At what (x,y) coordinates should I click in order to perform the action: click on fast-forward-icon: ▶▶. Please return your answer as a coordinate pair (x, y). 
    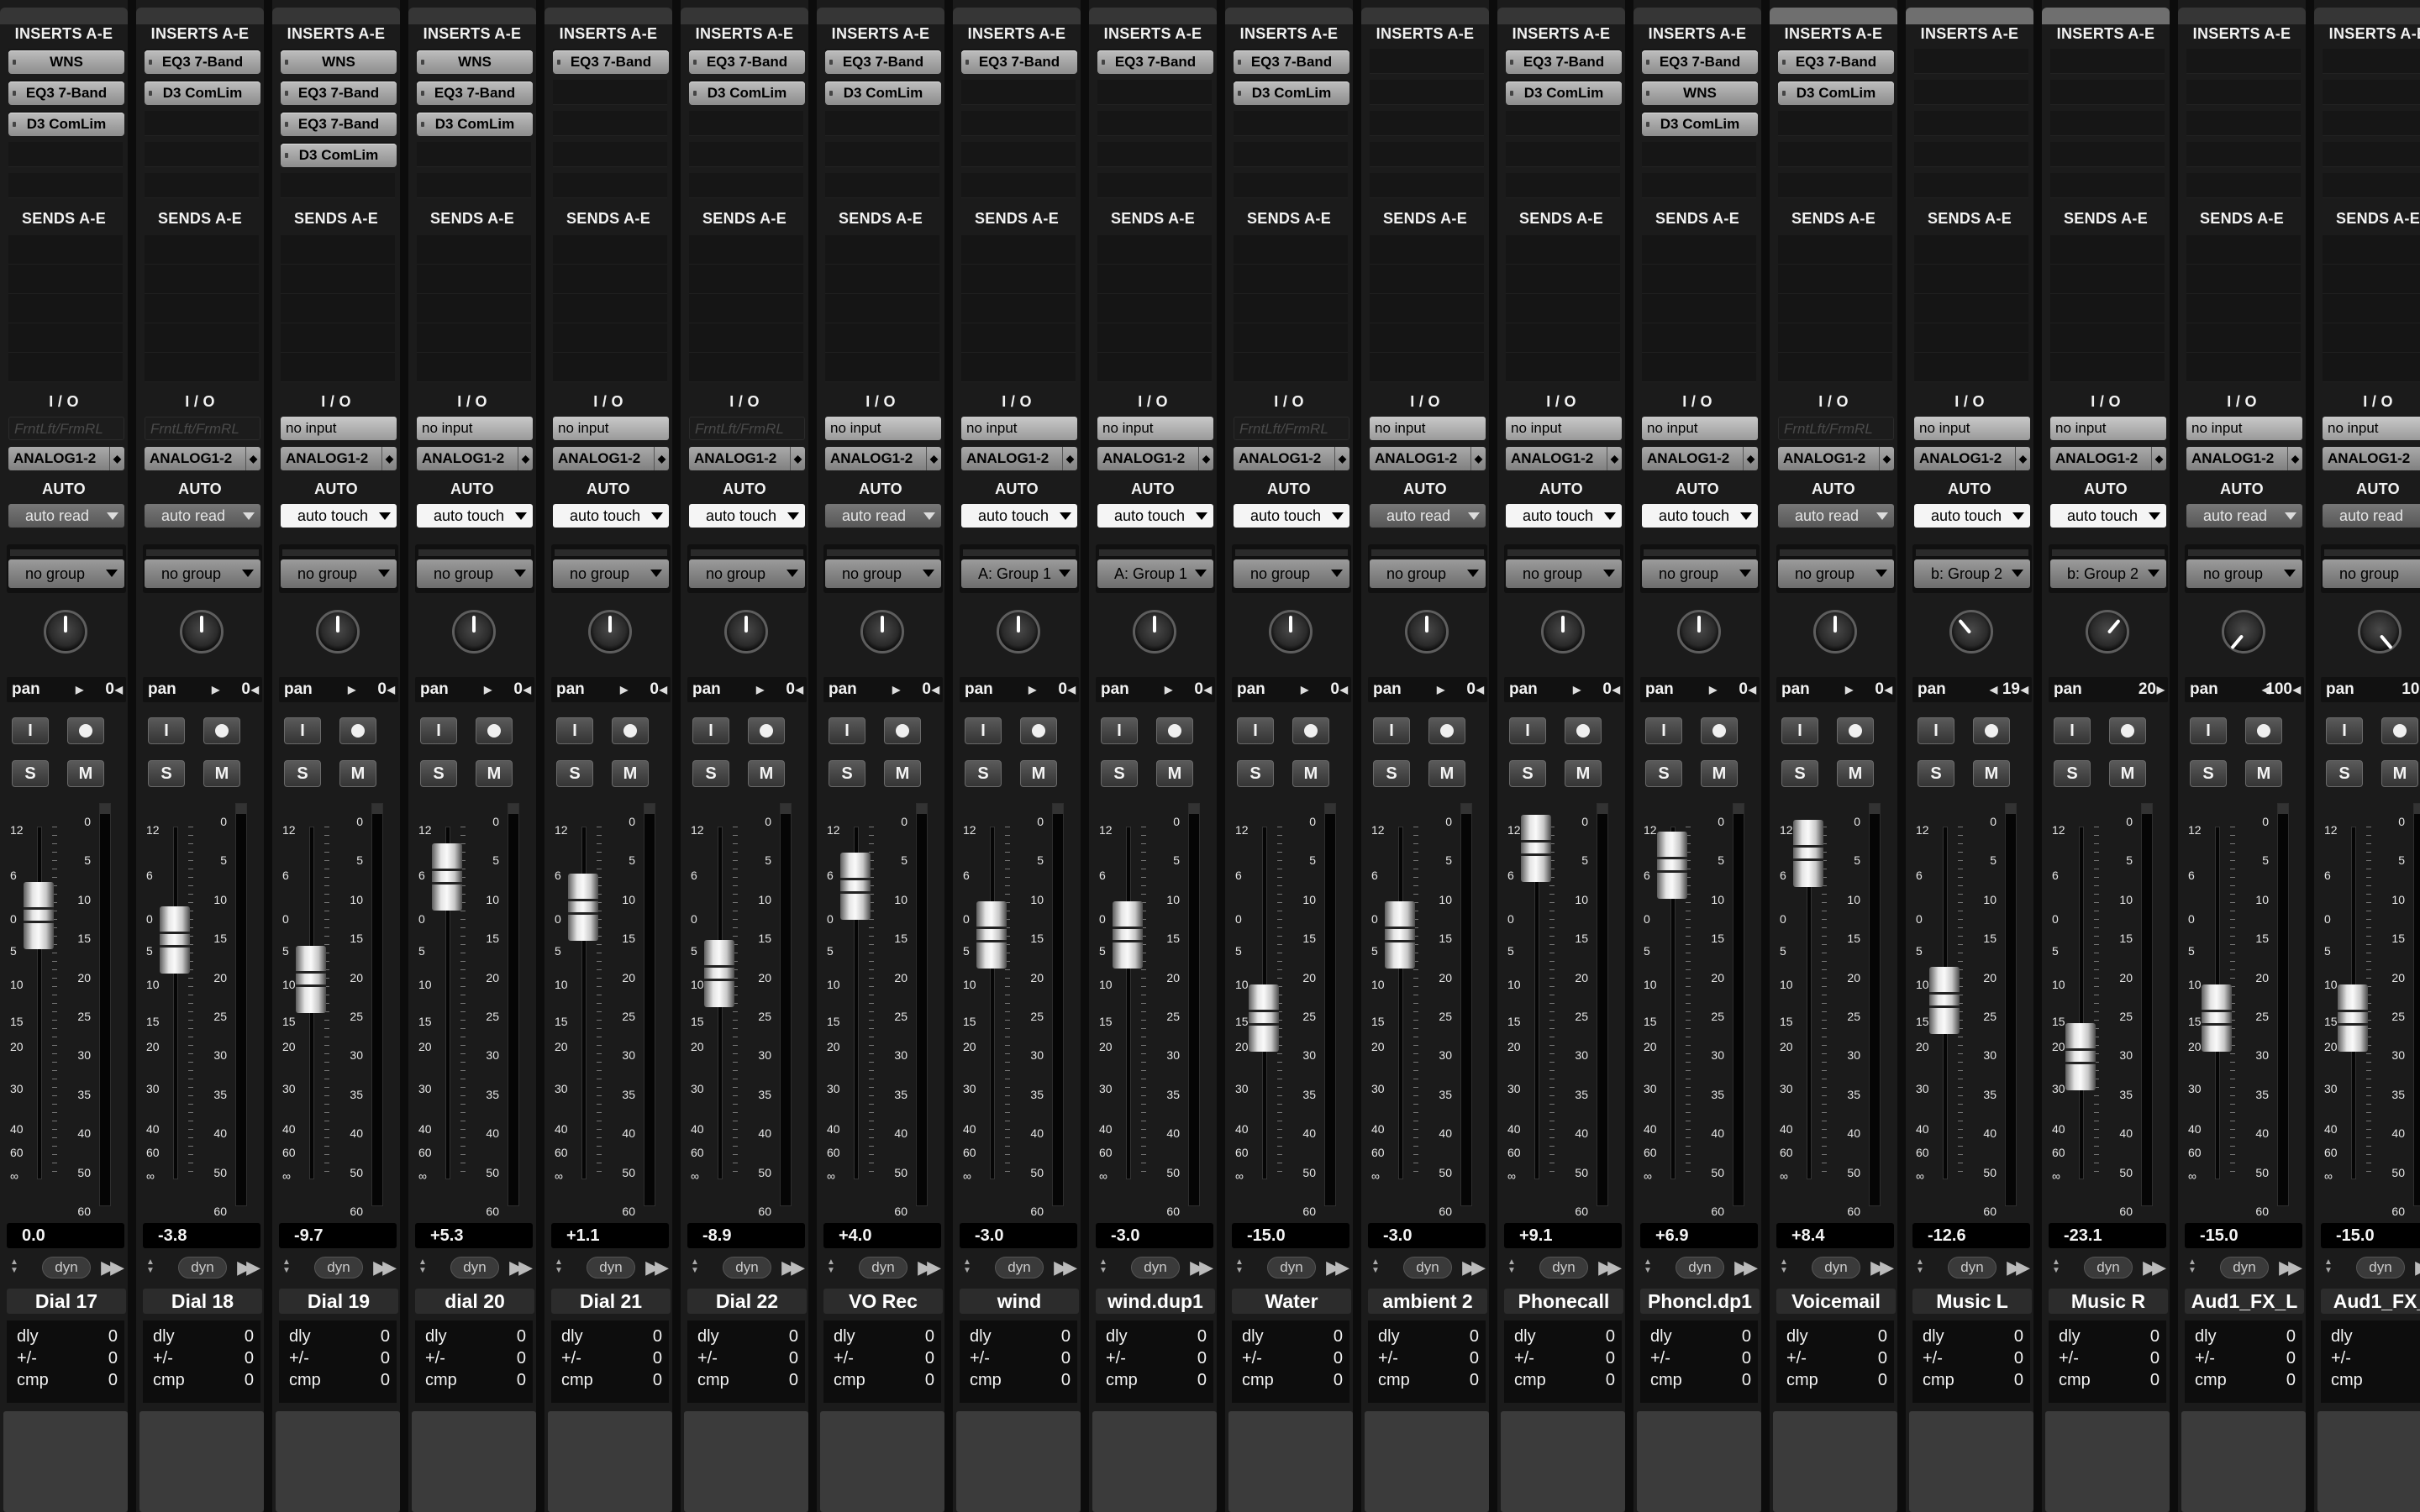
    Looking at the image, I should click on (657, 1267).